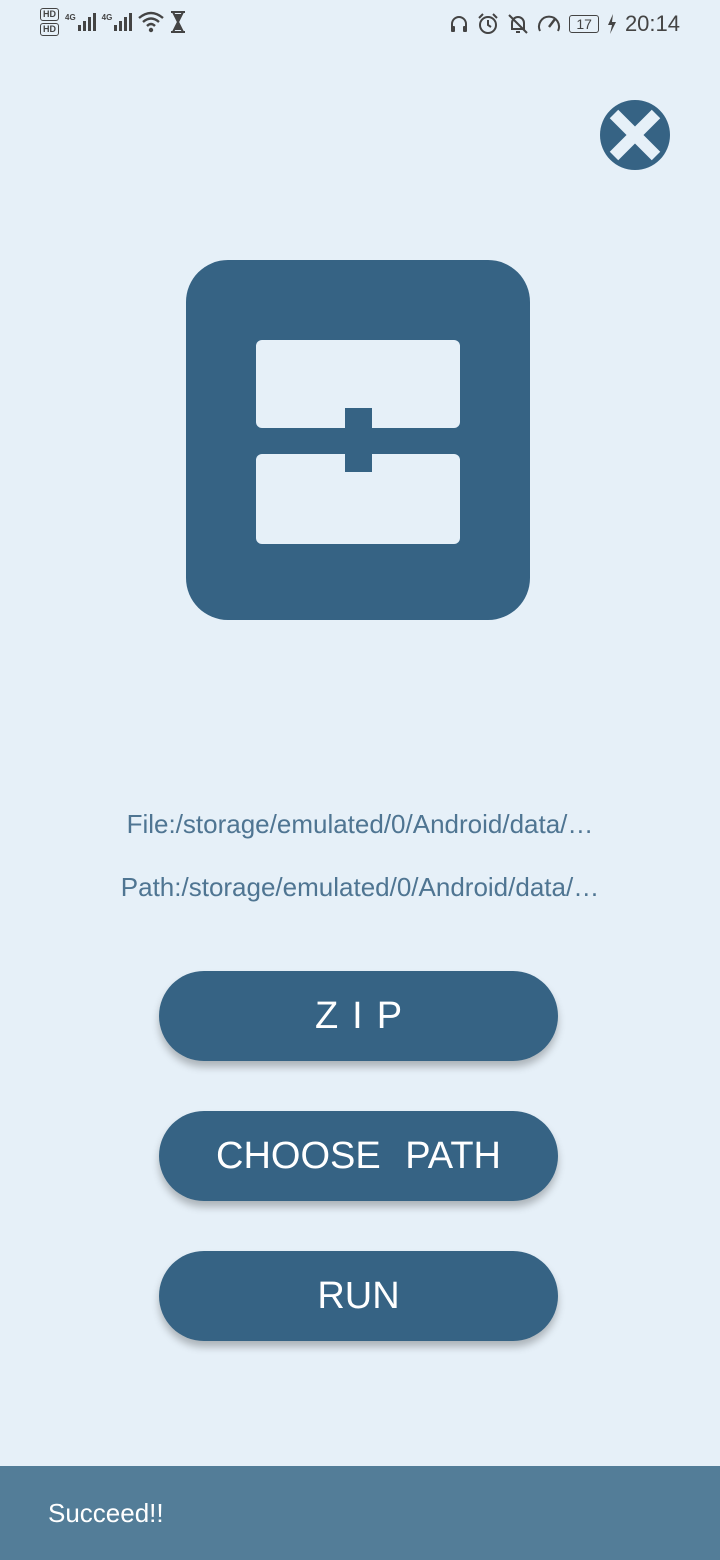  What do you see at coordinates (518, 24) in the screenshot?
I see `bell-off-icon` at bounding box center [518, 24].